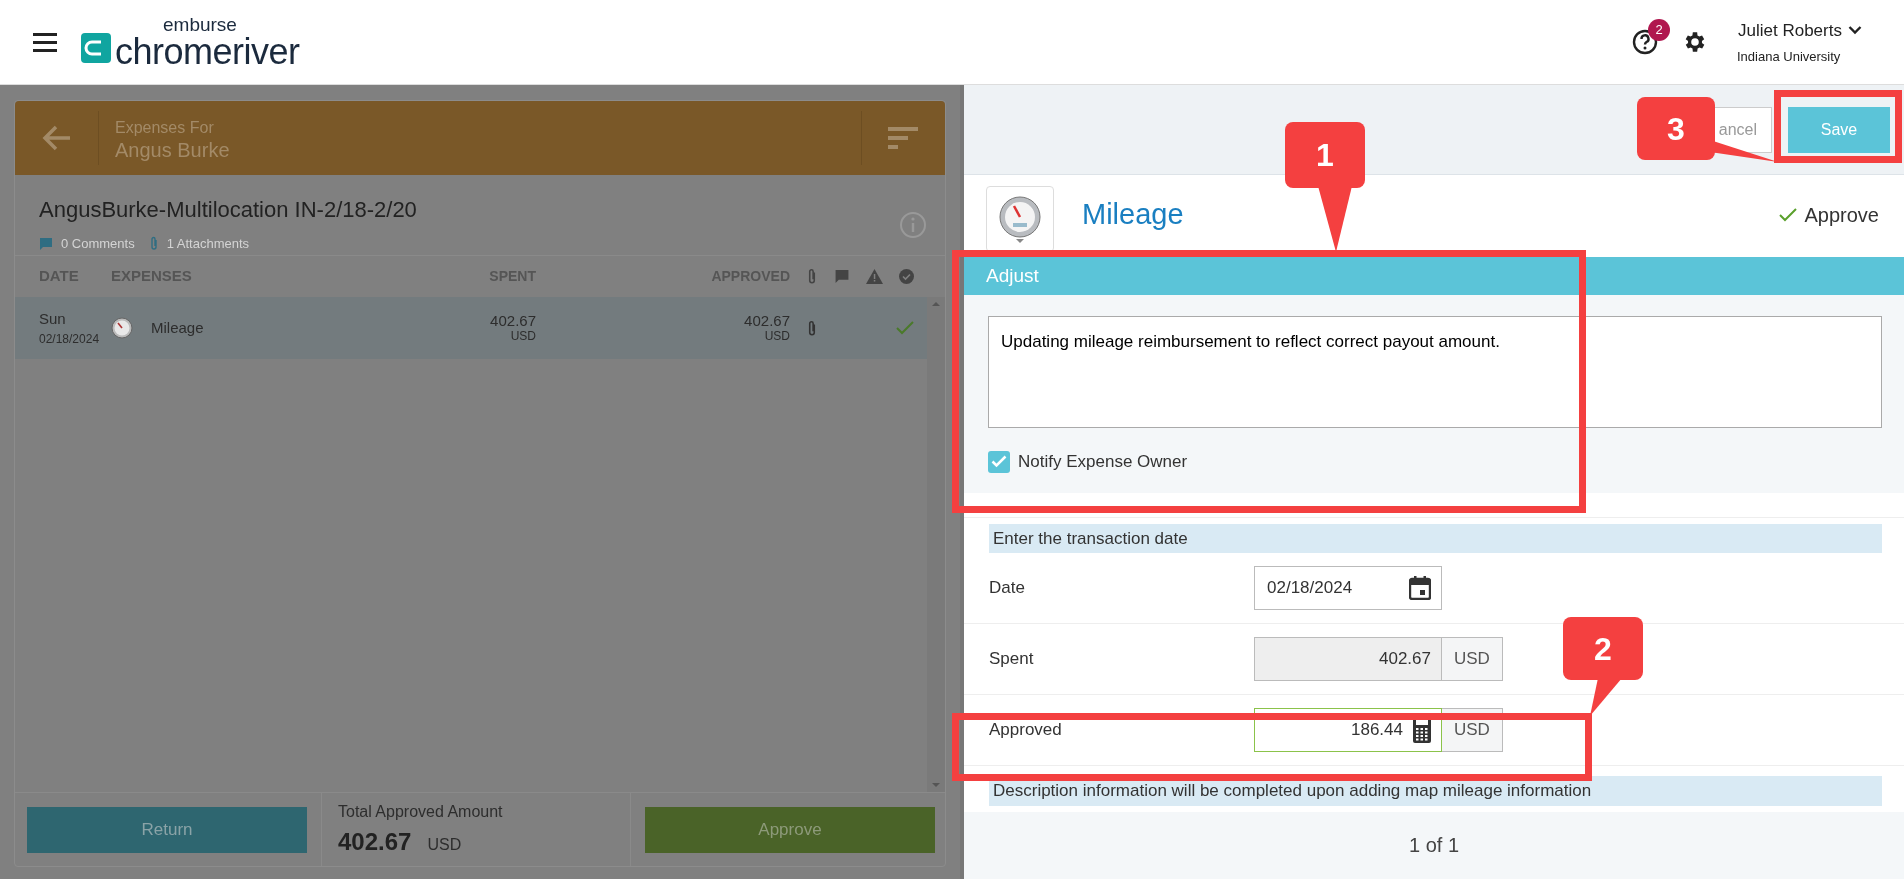 The height and width of the screenshot is (879, 1904). Describe the element at coordinates (936, 544) in the screenshot. I see `scrollbar` at that location.